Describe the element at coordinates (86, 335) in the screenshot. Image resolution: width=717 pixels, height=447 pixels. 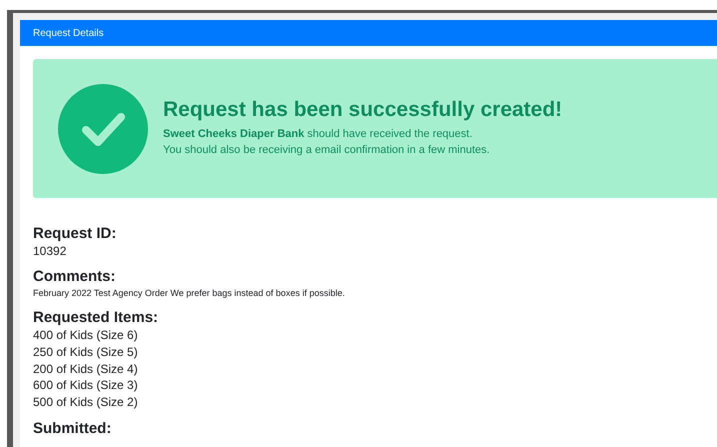
I see `requested-item: 400 of Kids (Size 6)` at that location.